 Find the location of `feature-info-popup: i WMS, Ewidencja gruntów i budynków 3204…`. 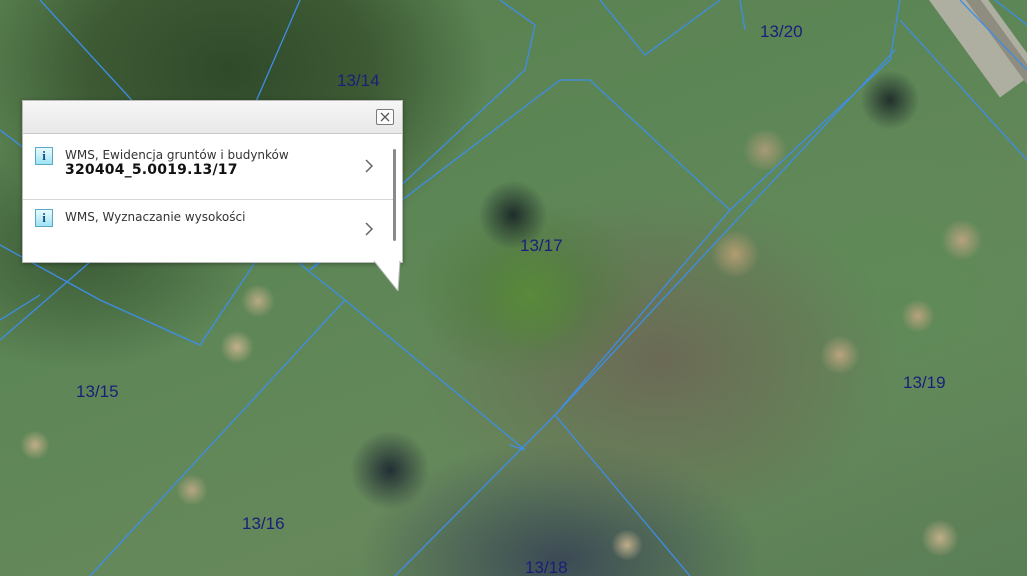

feature-info-popup: i WMS, Ewidencja gruntów i budynków 3204… is located at coordinates (212, 181).